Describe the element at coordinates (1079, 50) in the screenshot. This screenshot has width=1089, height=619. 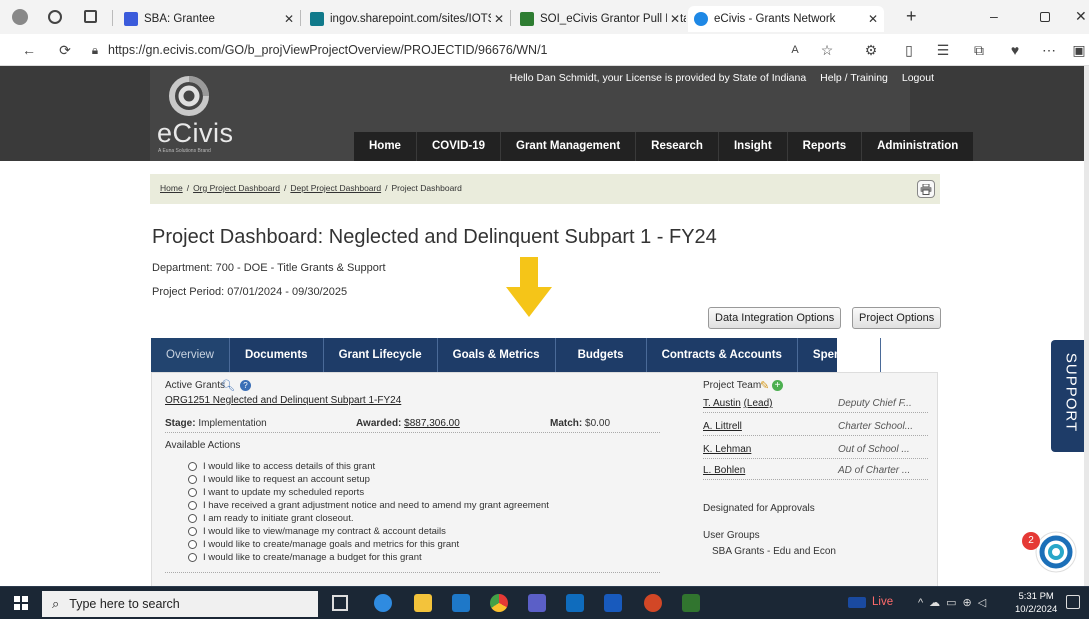
I see `sidebar-toggle-icon: ▣` at that location.